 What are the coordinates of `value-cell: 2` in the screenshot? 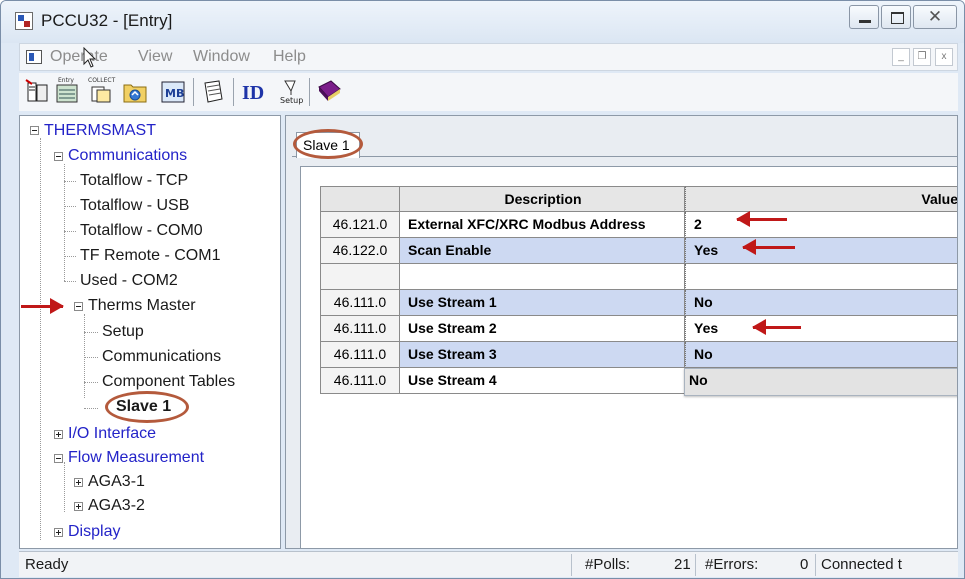 It's located at (821, 225).